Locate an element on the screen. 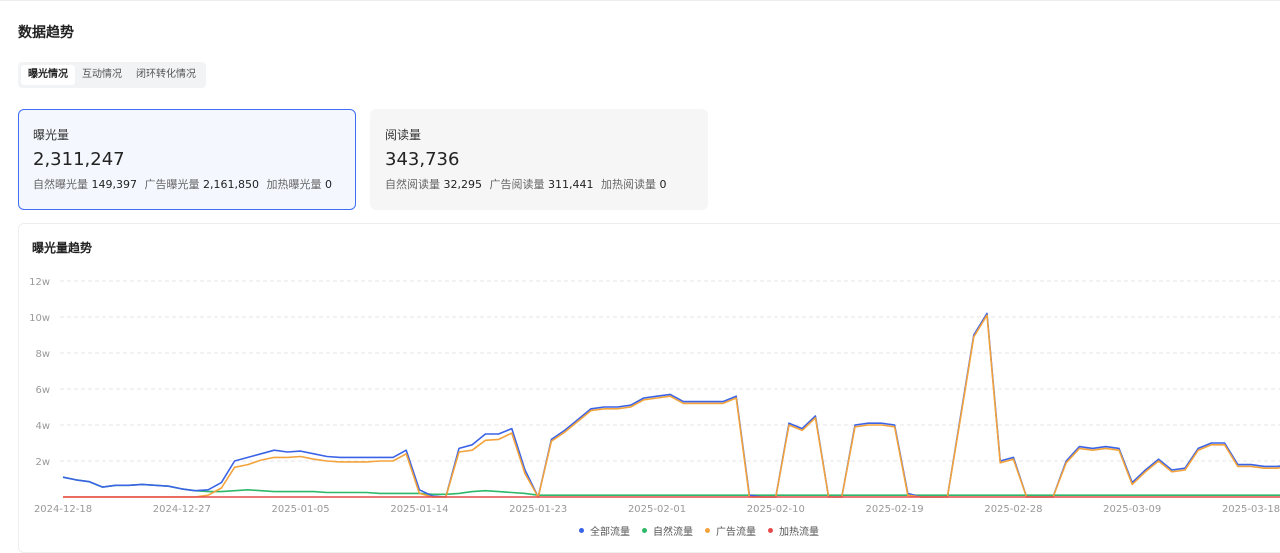 The width and height of the screenshot is (1280, 553). legend-label: 广告流量 is located at coordinates (736, 532).